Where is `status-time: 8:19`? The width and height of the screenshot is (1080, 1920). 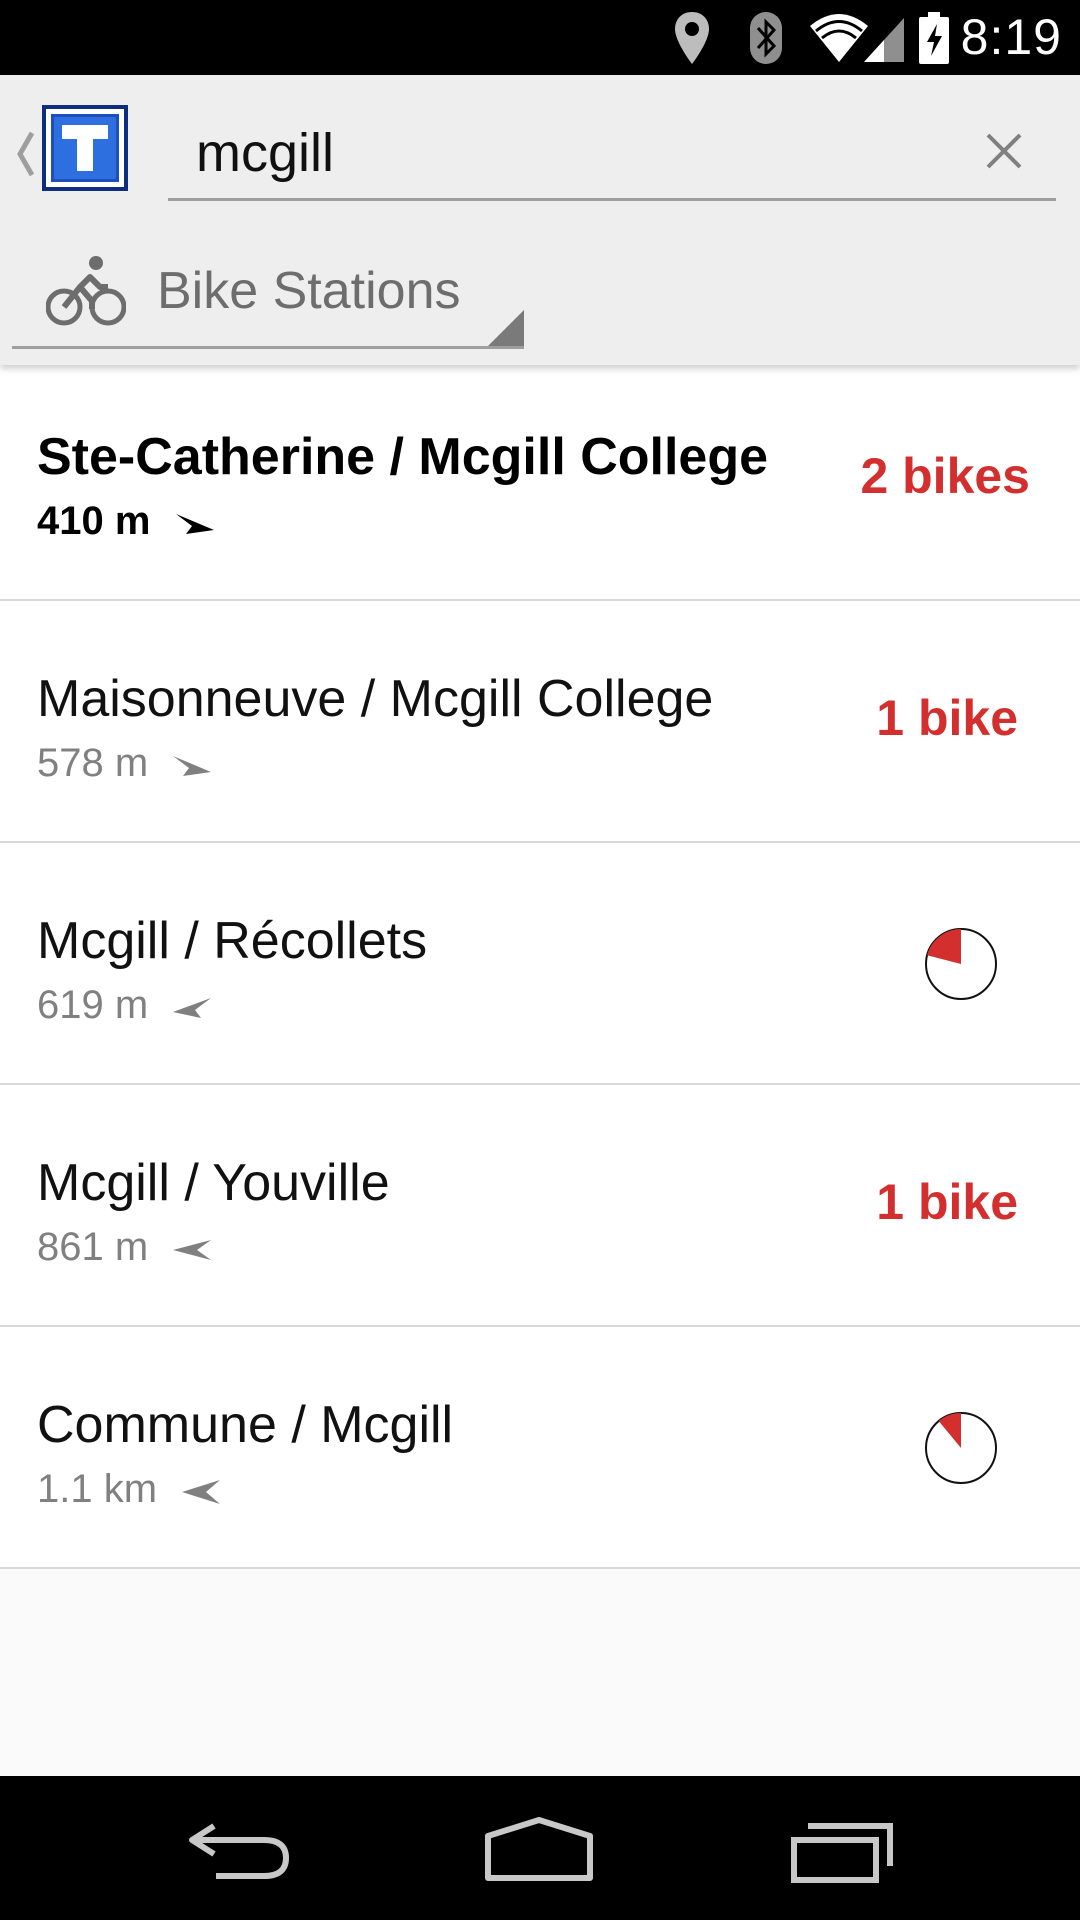 status-time: 8:19 is located at coordinates (1011, 37).